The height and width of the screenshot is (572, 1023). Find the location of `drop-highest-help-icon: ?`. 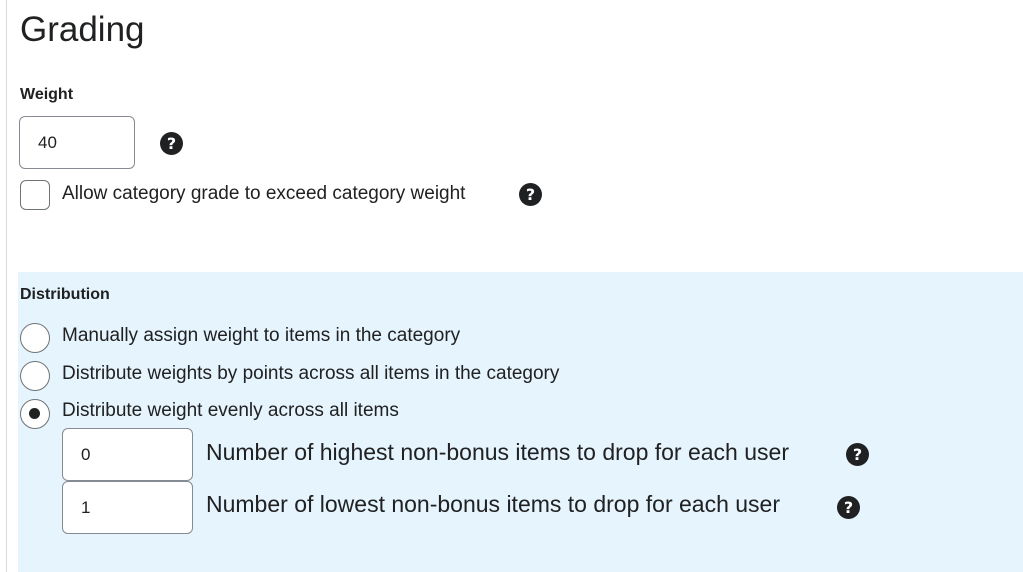

drop-highest-help-icon: ? is located at coordinates (857, 454).